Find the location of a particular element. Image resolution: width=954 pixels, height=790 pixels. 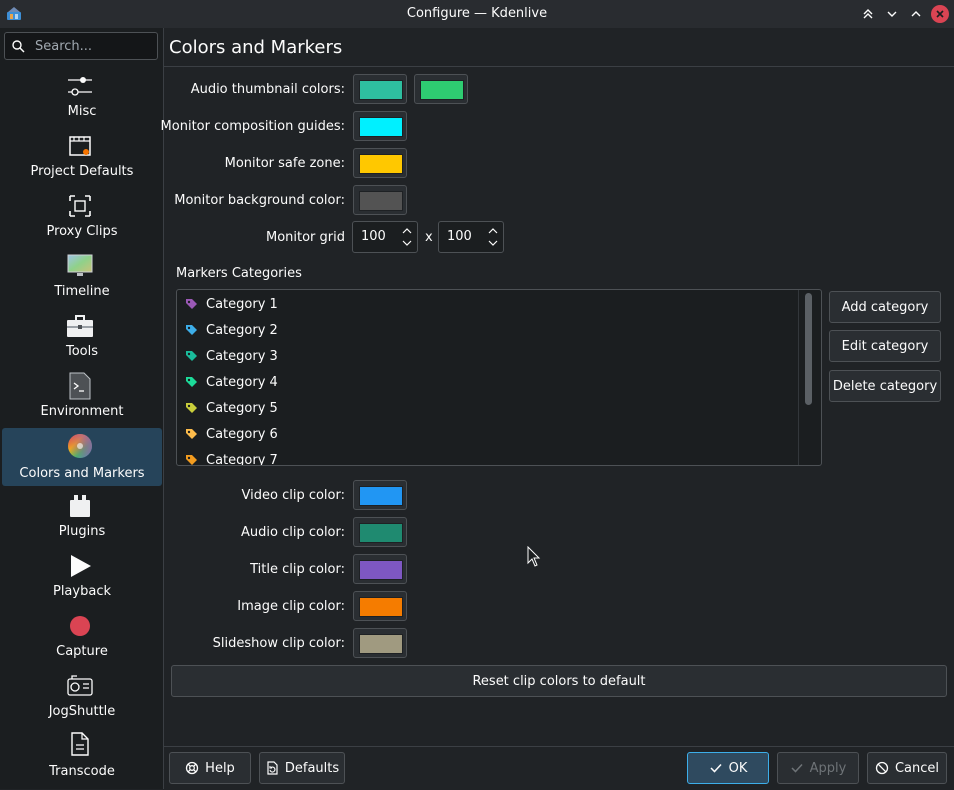

category-name: Category 6 is located at coordinates (242, 434).